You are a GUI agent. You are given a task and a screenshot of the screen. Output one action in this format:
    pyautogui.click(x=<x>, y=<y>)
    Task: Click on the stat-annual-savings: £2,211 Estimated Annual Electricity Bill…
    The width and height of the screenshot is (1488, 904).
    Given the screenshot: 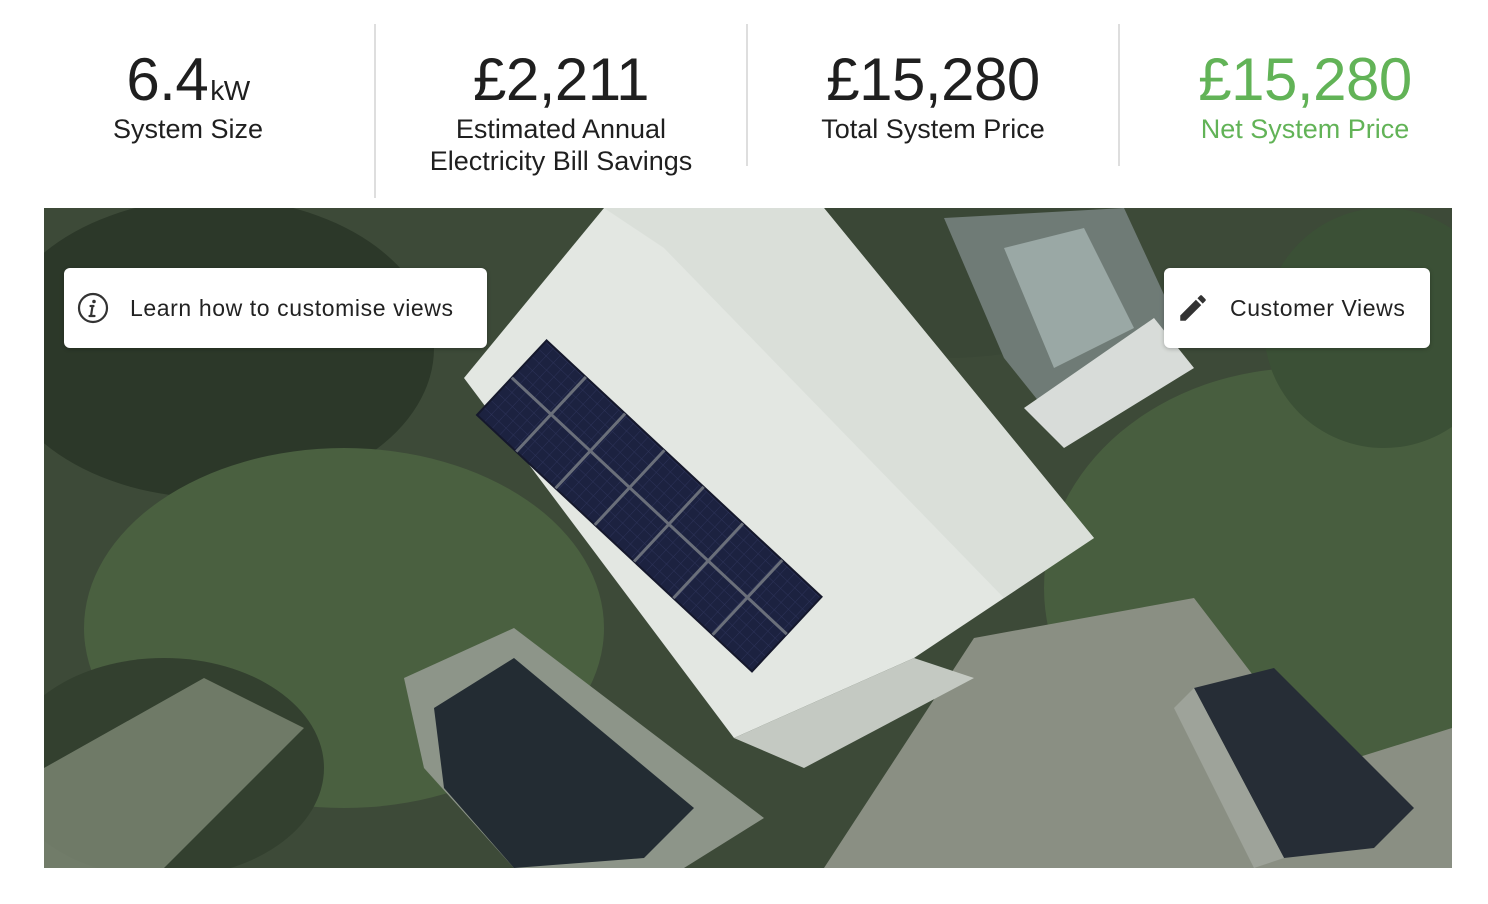 What is the action you would take?
    pyautogui.click(x=561, y=100)
    